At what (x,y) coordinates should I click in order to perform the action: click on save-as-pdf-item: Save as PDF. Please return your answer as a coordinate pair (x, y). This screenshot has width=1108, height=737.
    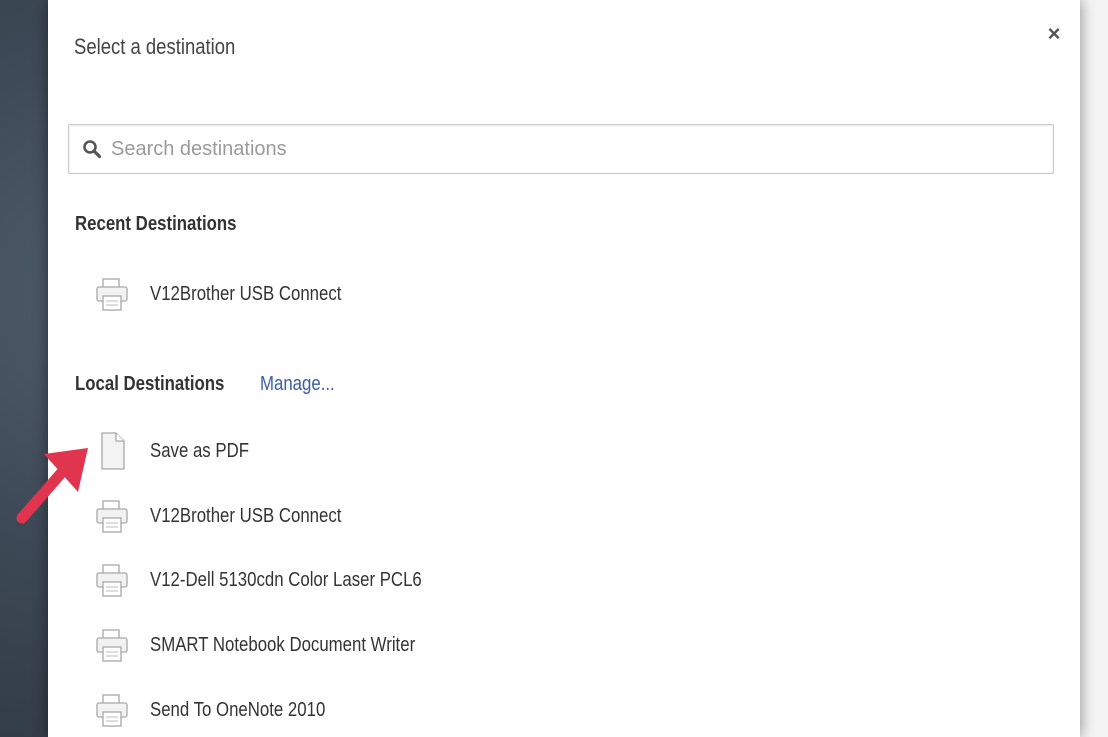
    Looking at the image, I should click on (442, 451).